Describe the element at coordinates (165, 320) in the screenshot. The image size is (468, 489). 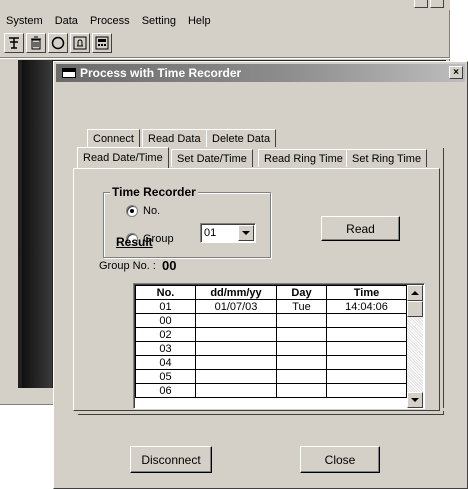
I see `cell-no: 00` at that location.